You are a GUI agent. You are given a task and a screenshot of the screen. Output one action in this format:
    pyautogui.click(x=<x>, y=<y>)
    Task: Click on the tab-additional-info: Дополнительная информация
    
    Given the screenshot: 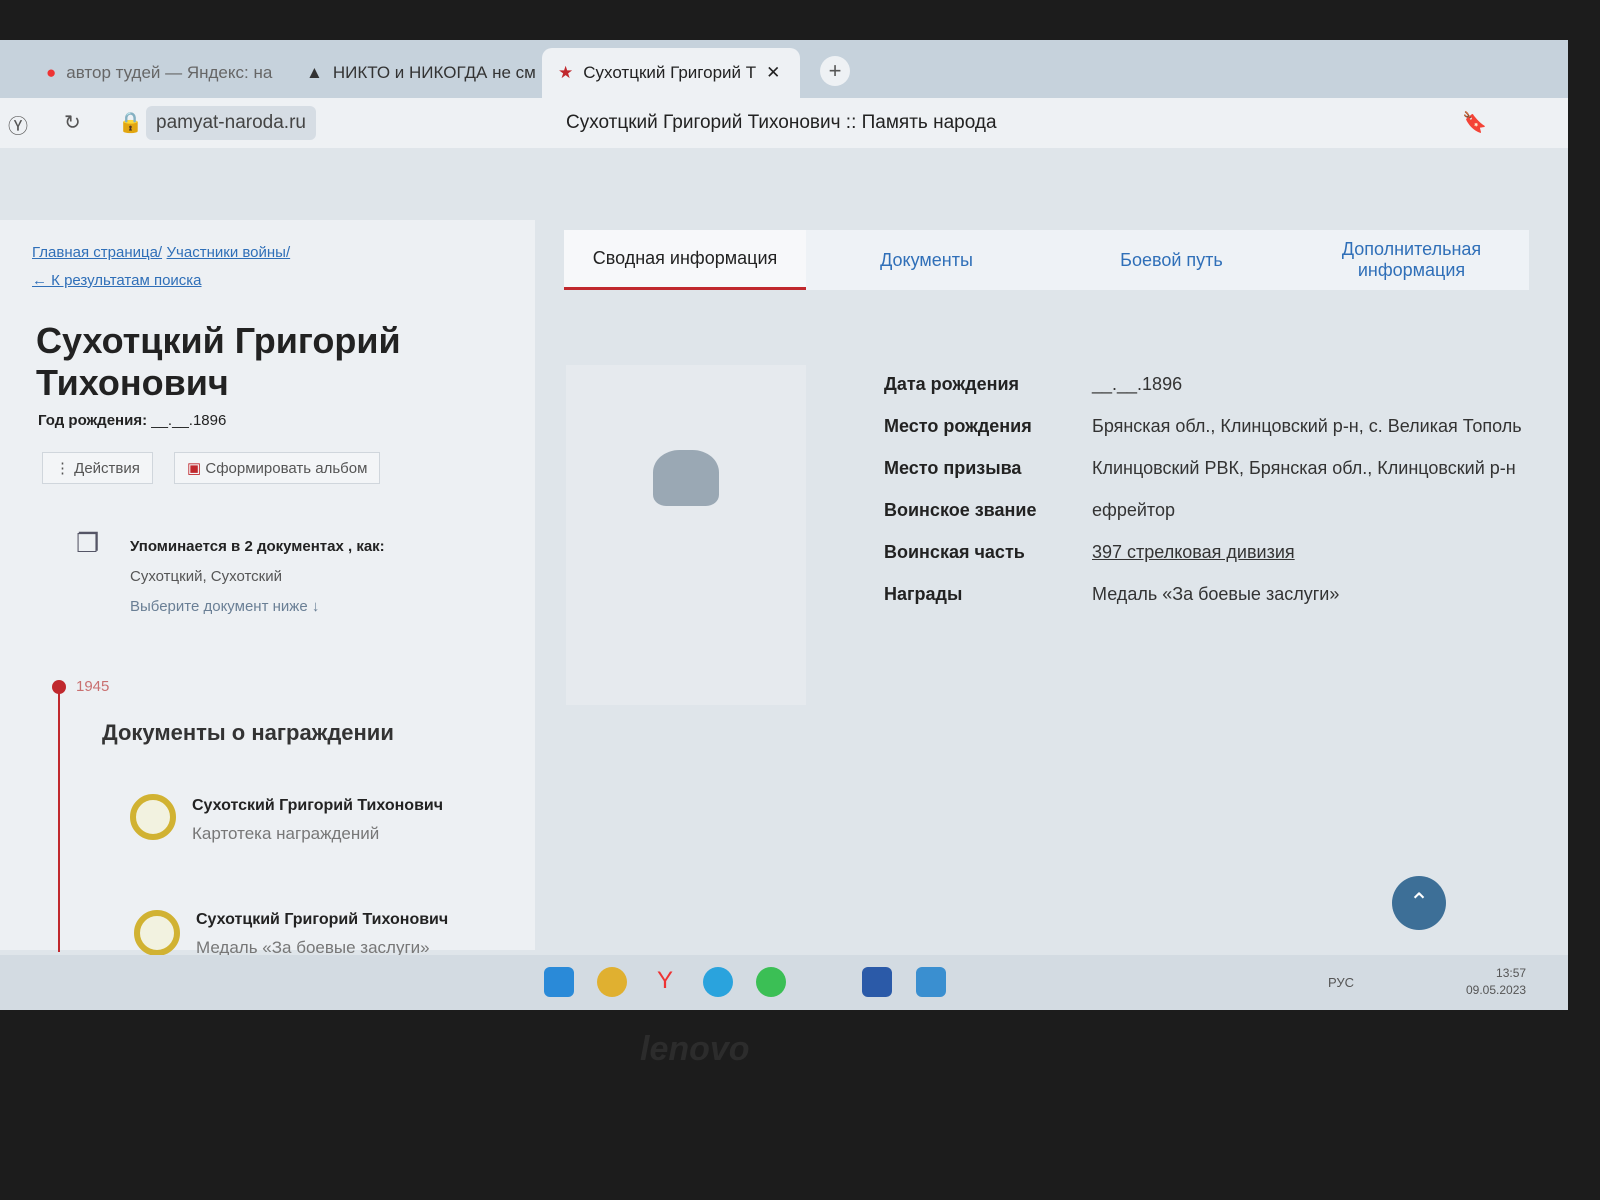 What is the action you would take?
    pyautogui.click(x=1411, y=260)
    